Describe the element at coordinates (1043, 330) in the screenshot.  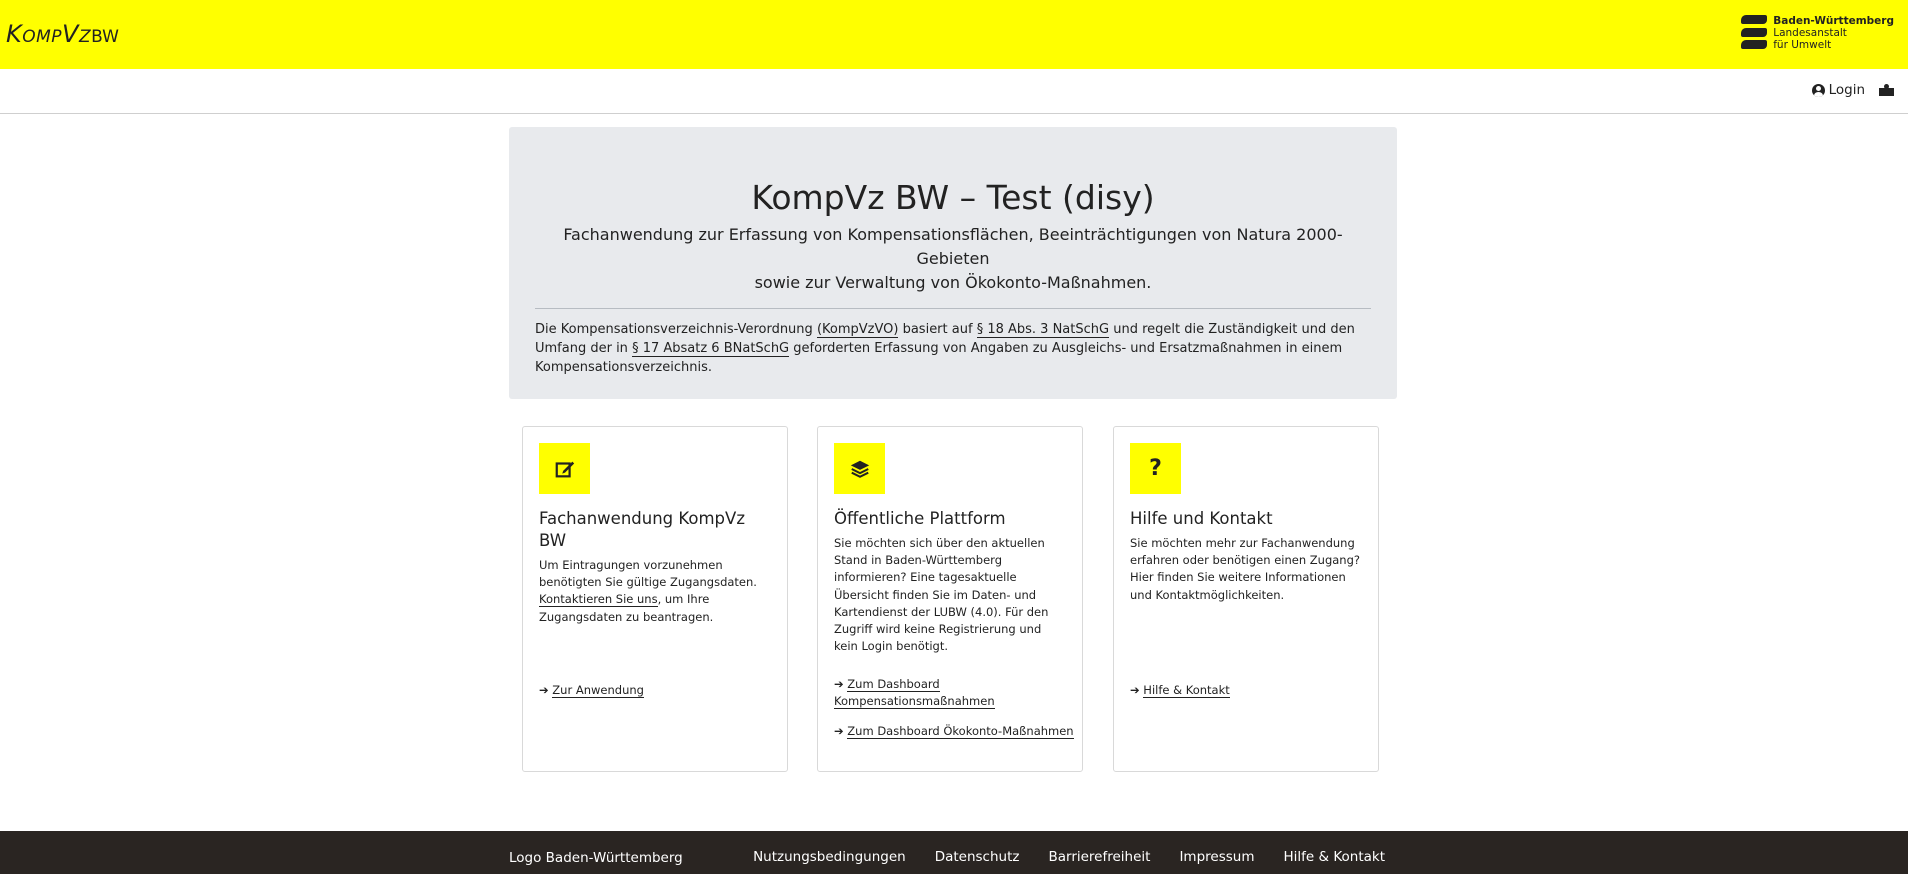
I see `natschg-link: § 18 Abs. 3 NatSchG` at that location.